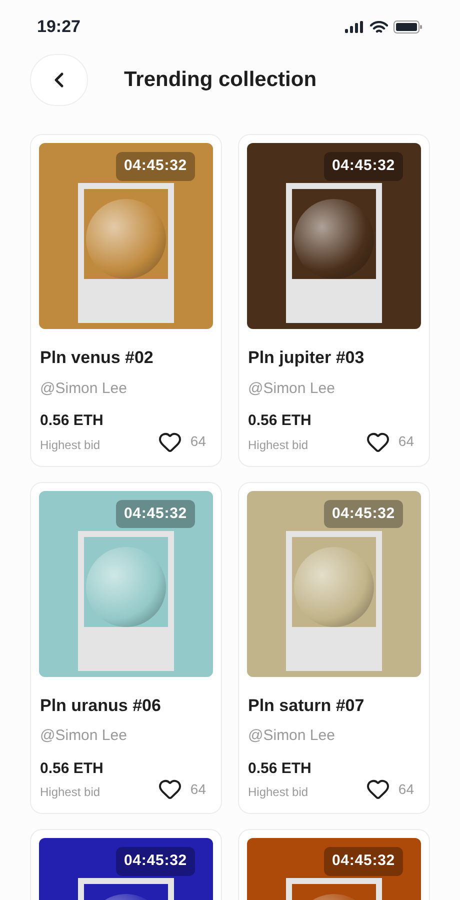 The height and width of the screenshot is (900, 460). Describe the element at coordinates (97, 358) in the screenshot. I see `nft-title: Pln venus #02` at that location.